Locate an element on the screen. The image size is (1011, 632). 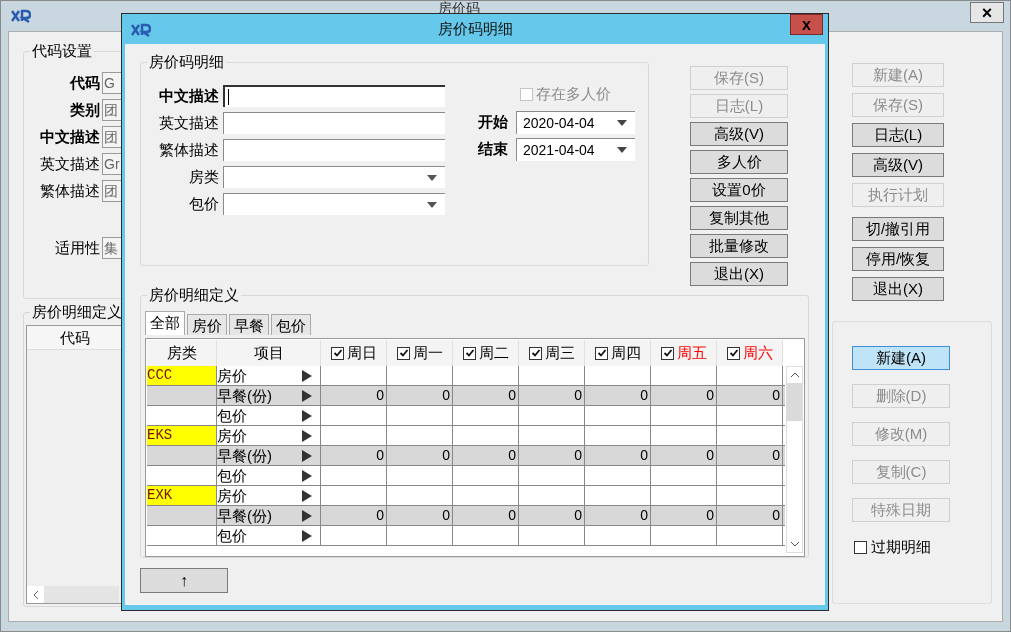
tab: 包价 is located at coordinates (291, 324).